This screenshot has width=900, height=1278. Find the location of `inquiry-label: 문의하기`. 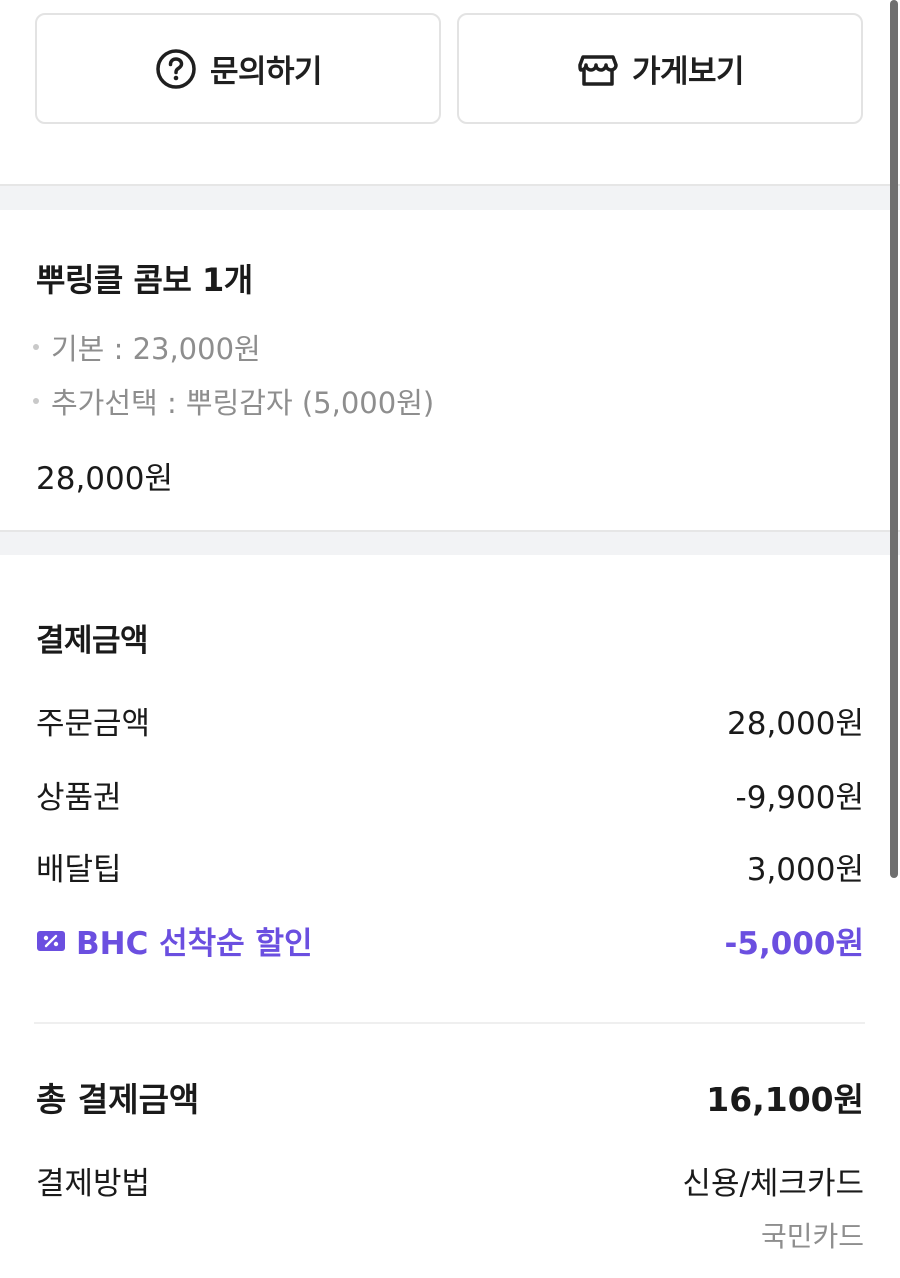

inquiry-label: 문의하기 is located at coordinates (266, 72).